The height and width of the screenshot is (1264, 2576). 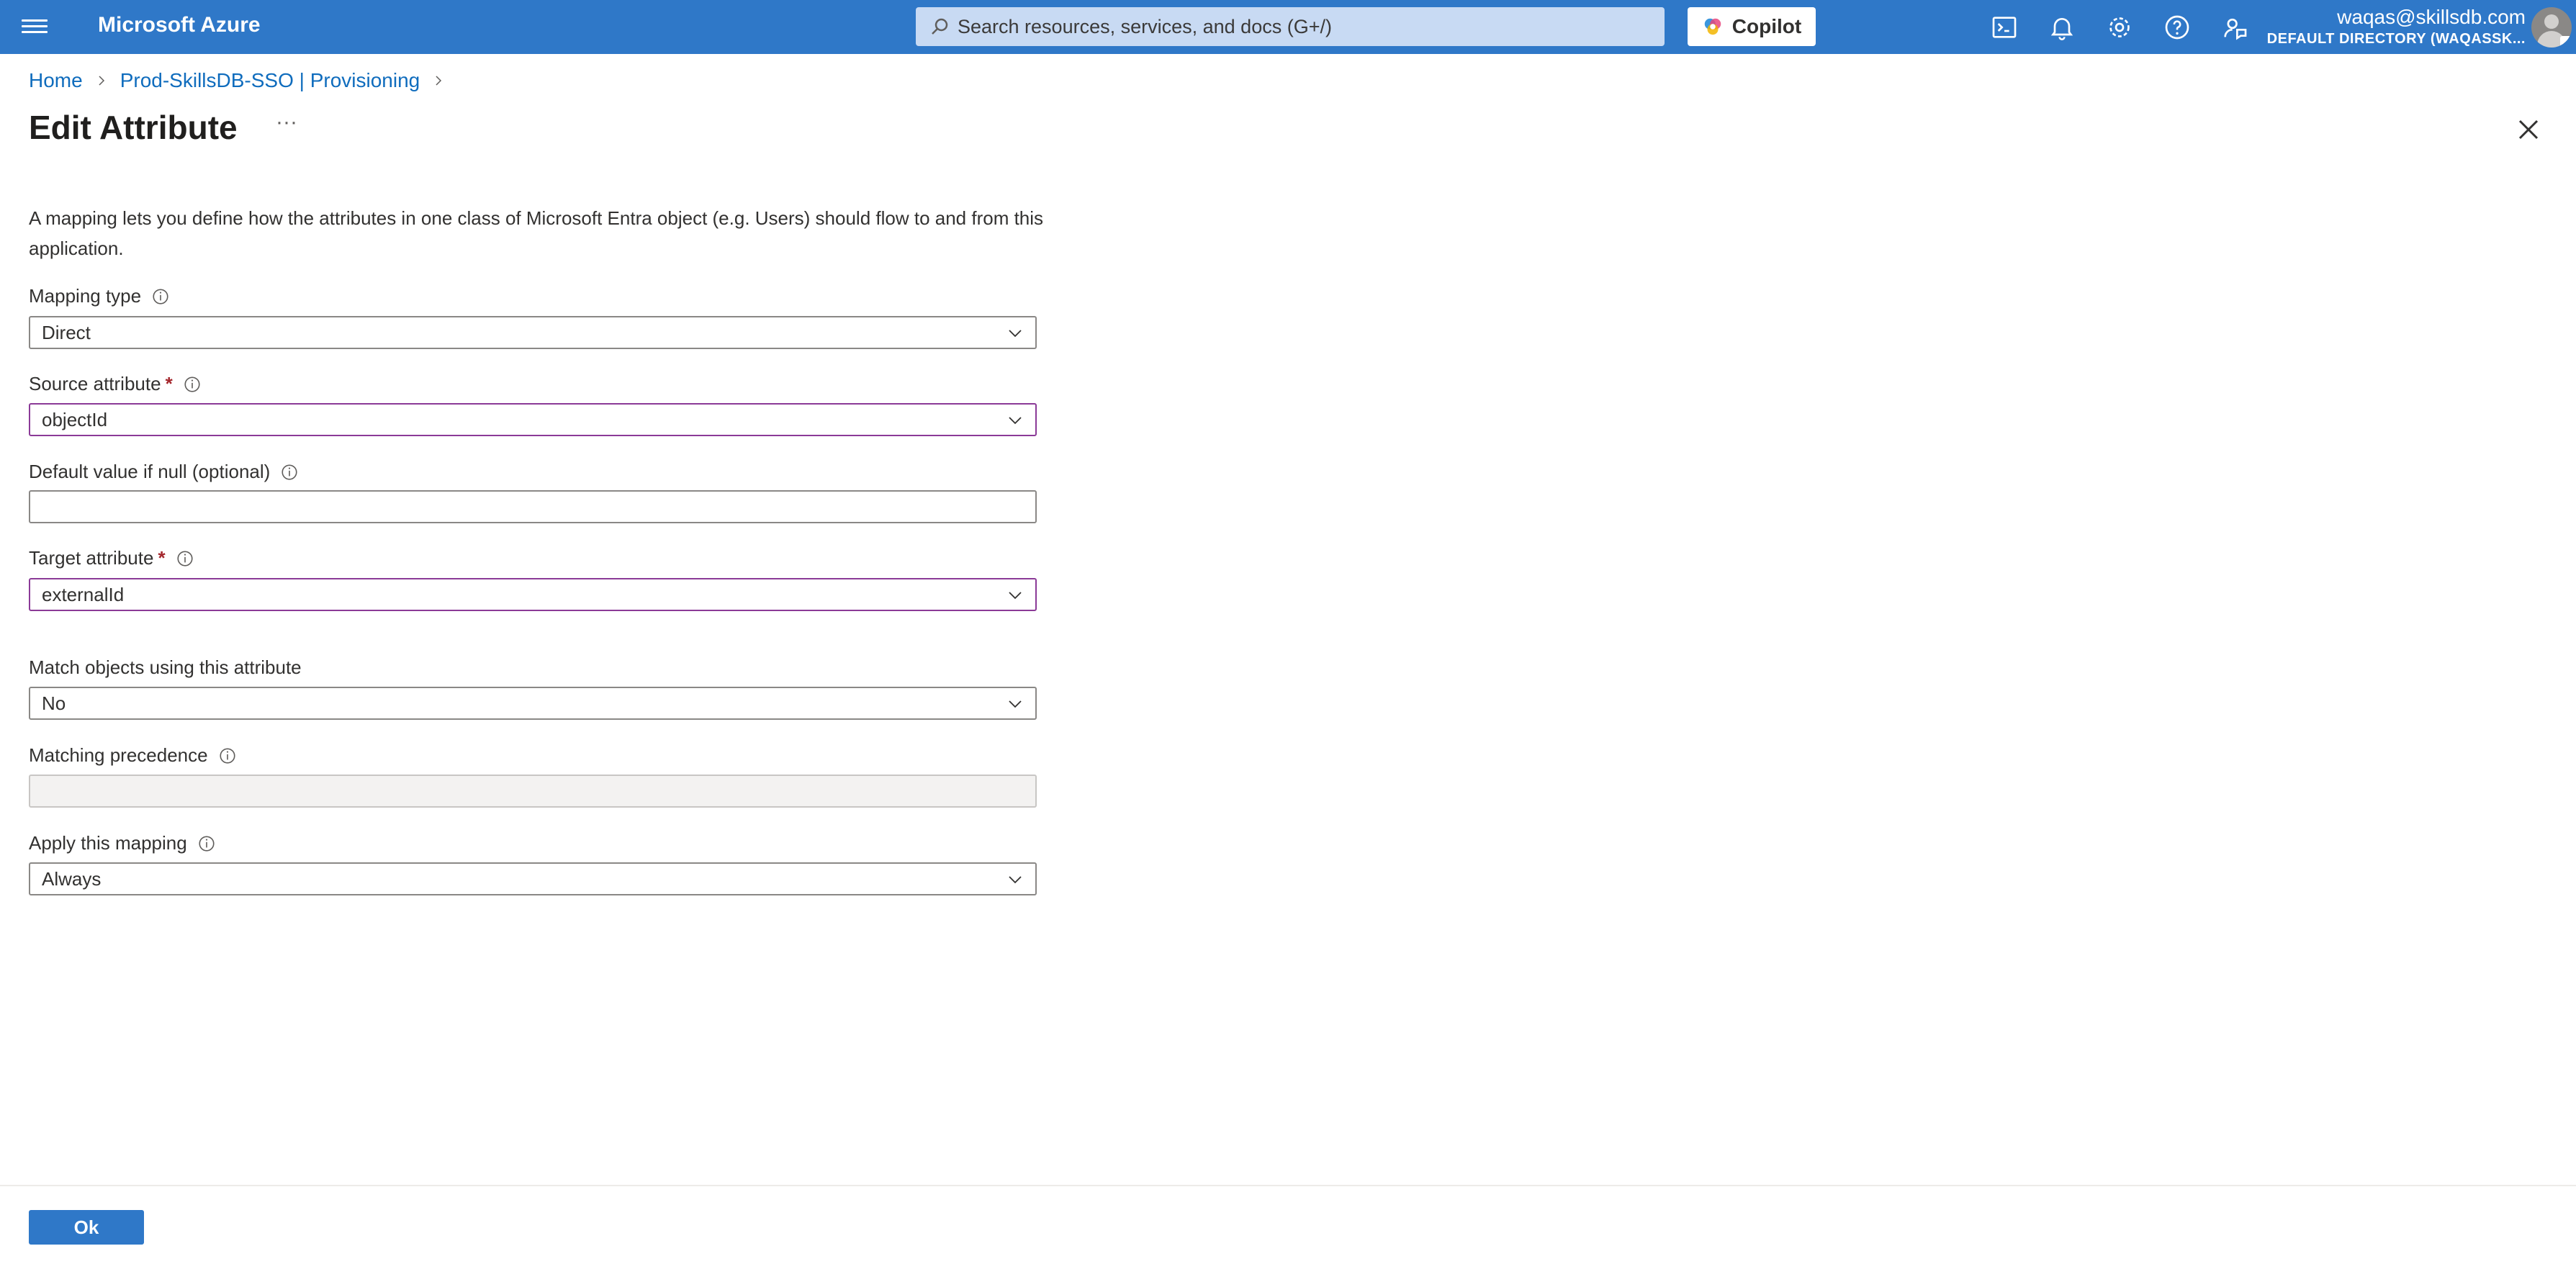 I want to click on search-input, so click(x=1303, y=26).